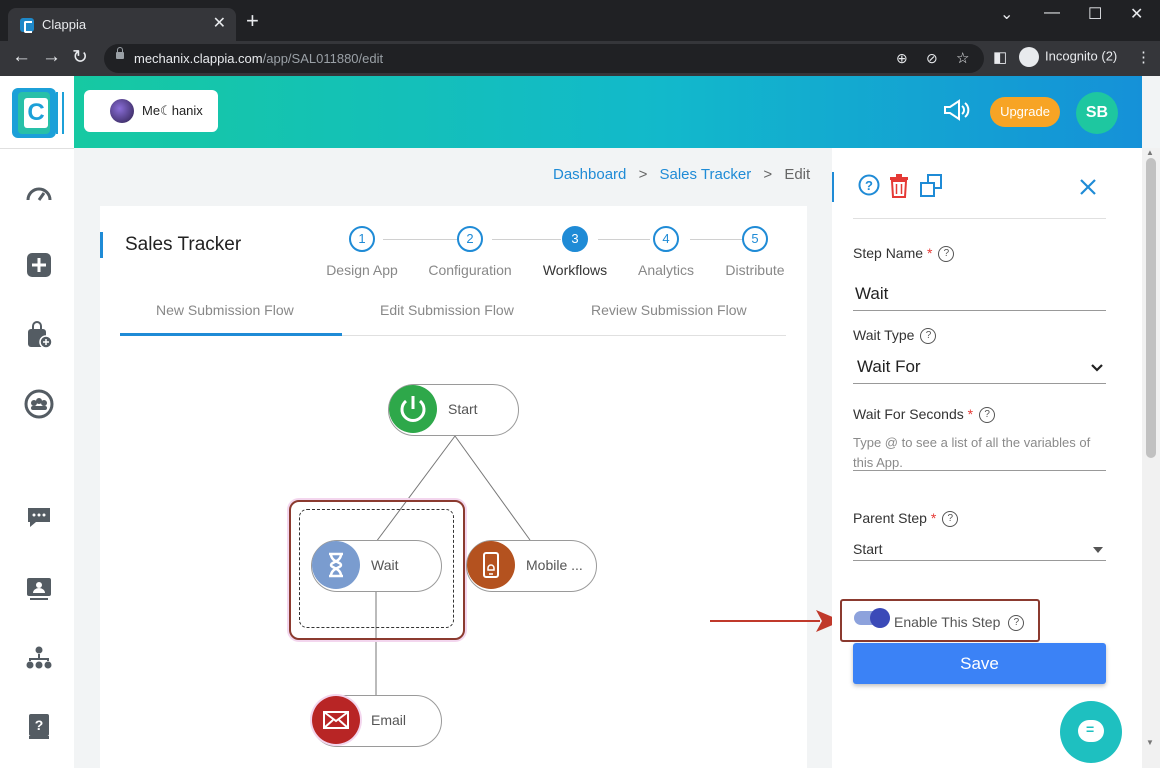 The width and height of the screenshot is (1160, 768). I want to click on forward-arrow-icon: →, so click(51, 57).